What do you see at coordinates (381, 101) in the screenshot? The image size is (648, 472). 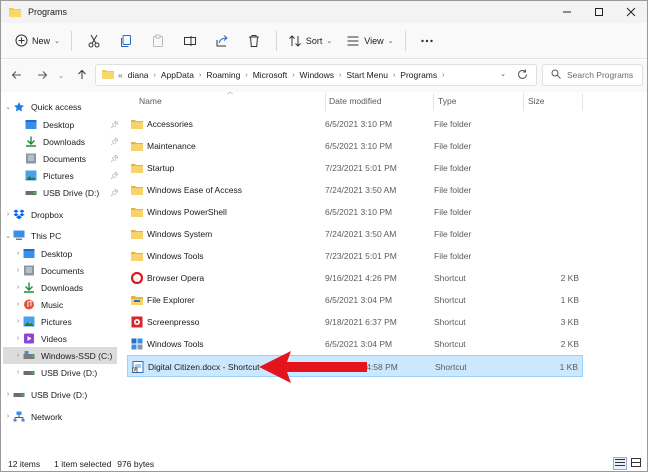 I see `column-header-date: Date modified` at bounding box center [381, 101].